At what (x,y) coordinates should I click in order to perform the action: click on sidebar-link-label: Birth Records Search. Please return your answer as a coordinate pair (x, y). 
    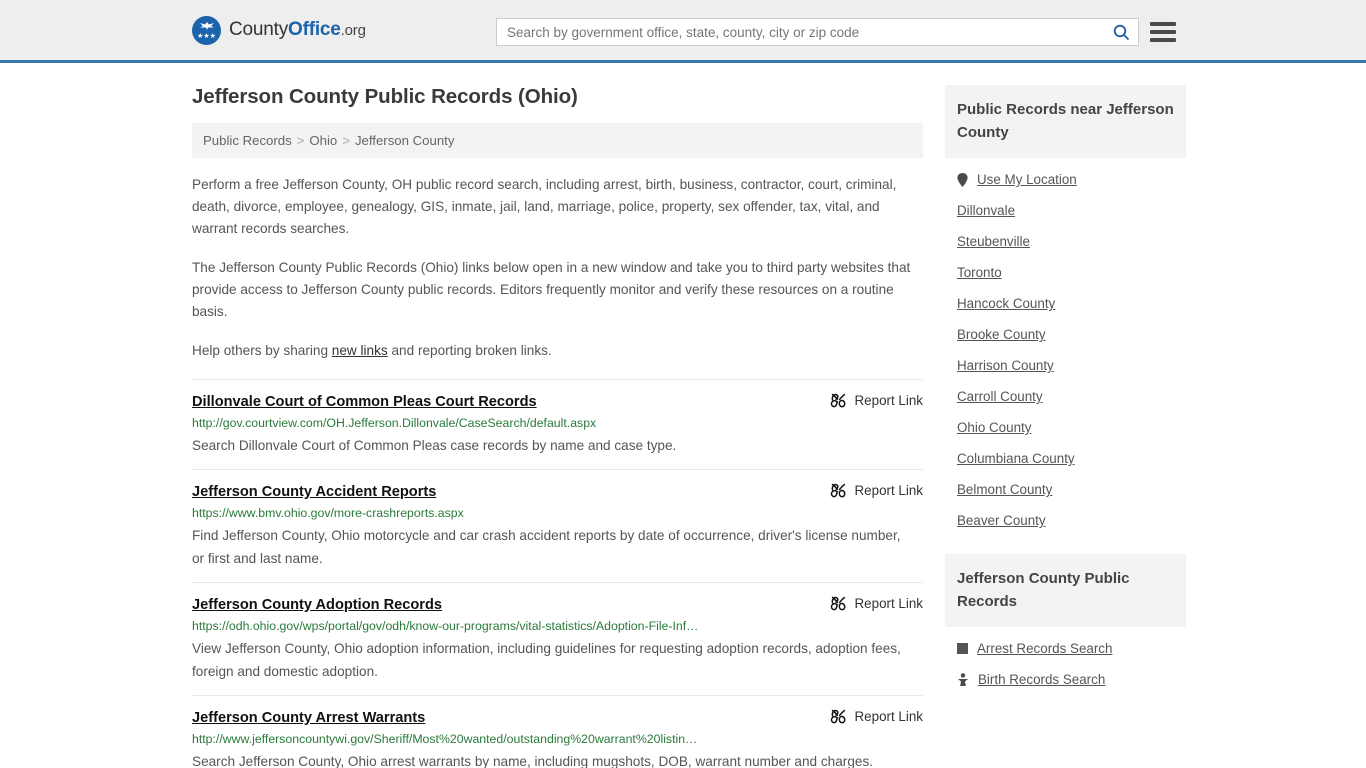
    Looking at the image, I should click on (1041, 679).